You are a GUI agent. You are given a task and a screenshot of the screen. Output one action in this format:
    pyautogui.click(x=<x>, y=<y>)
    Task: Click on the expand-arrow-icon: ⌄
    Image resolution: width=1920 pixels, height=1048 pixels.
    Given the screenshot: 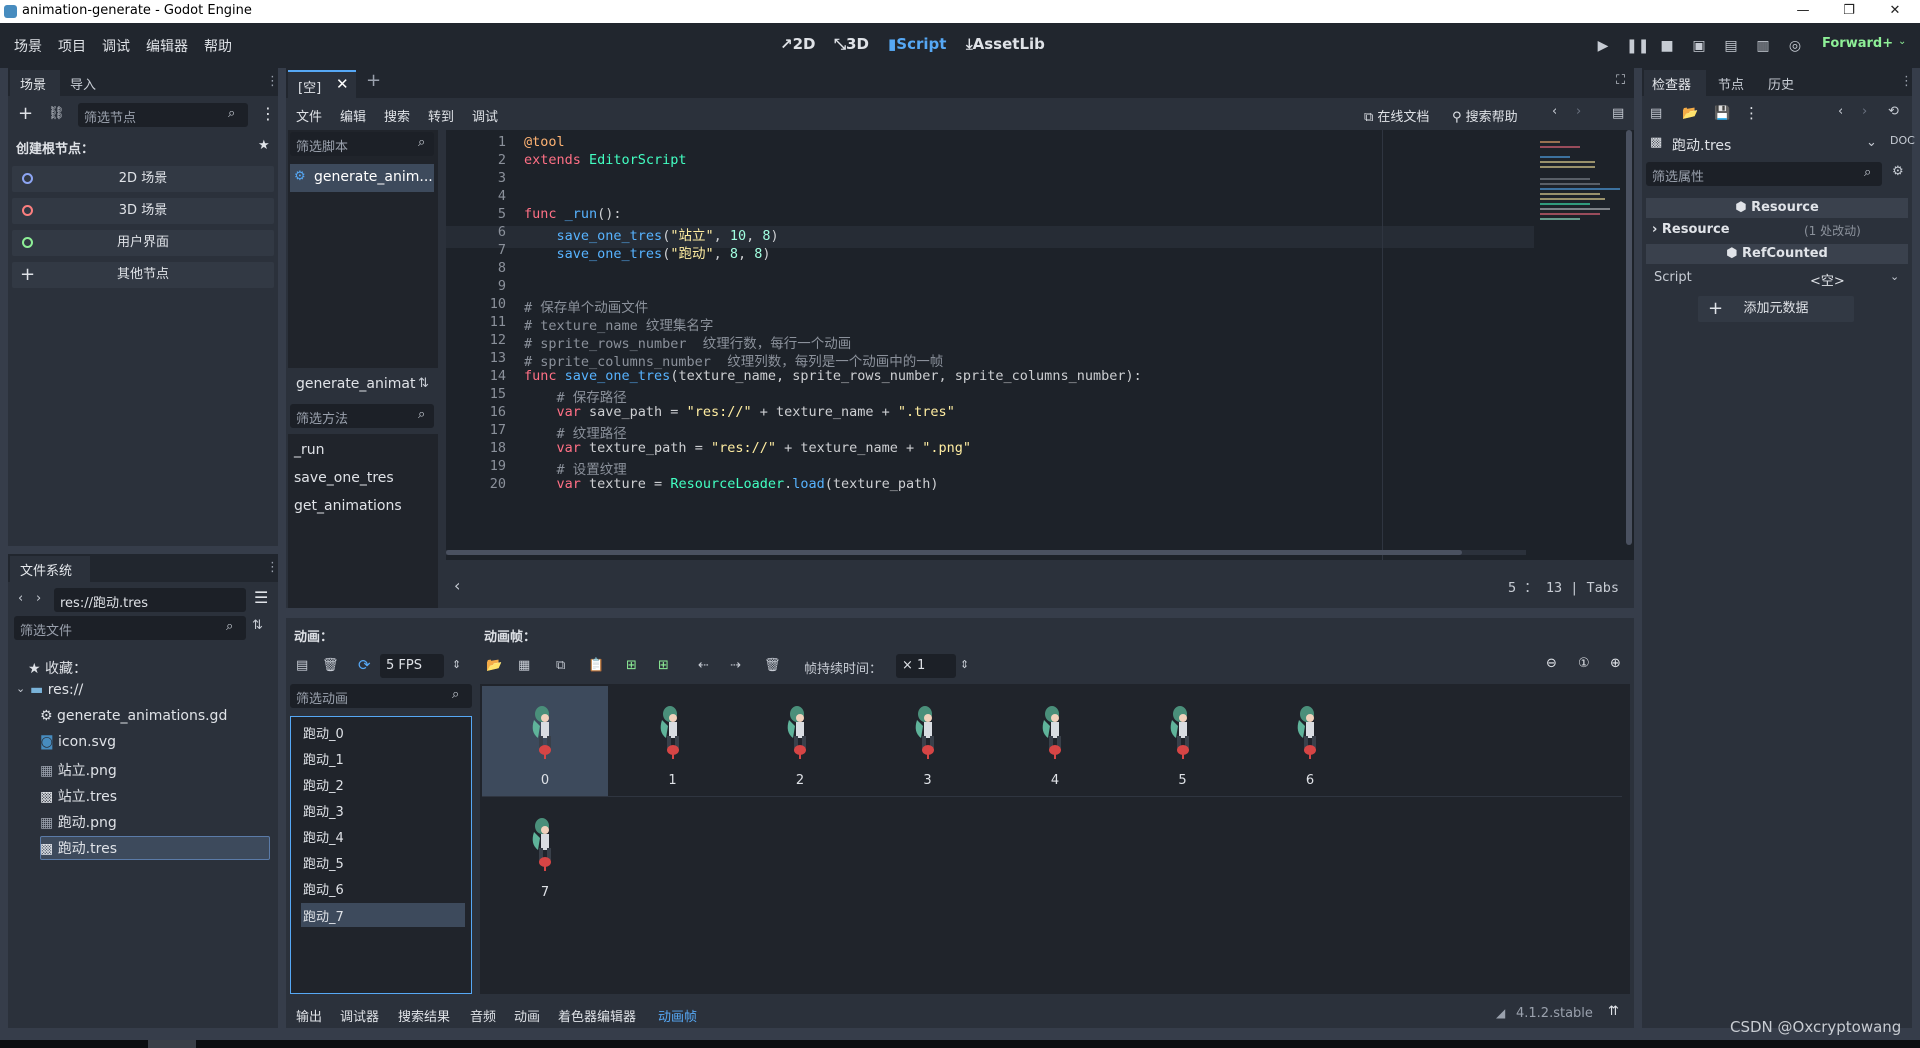 What is the action you would take?
    pyautogui.click(x=20, y=688)
    